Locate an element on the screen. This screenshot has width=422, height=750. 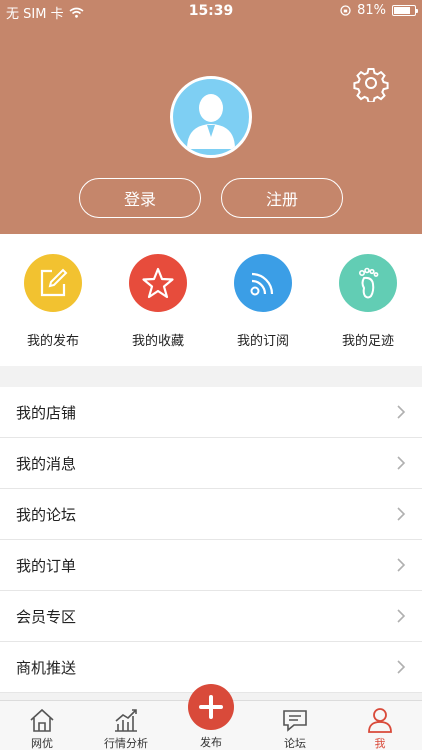
person-icon is located at coordinates (380, 720).